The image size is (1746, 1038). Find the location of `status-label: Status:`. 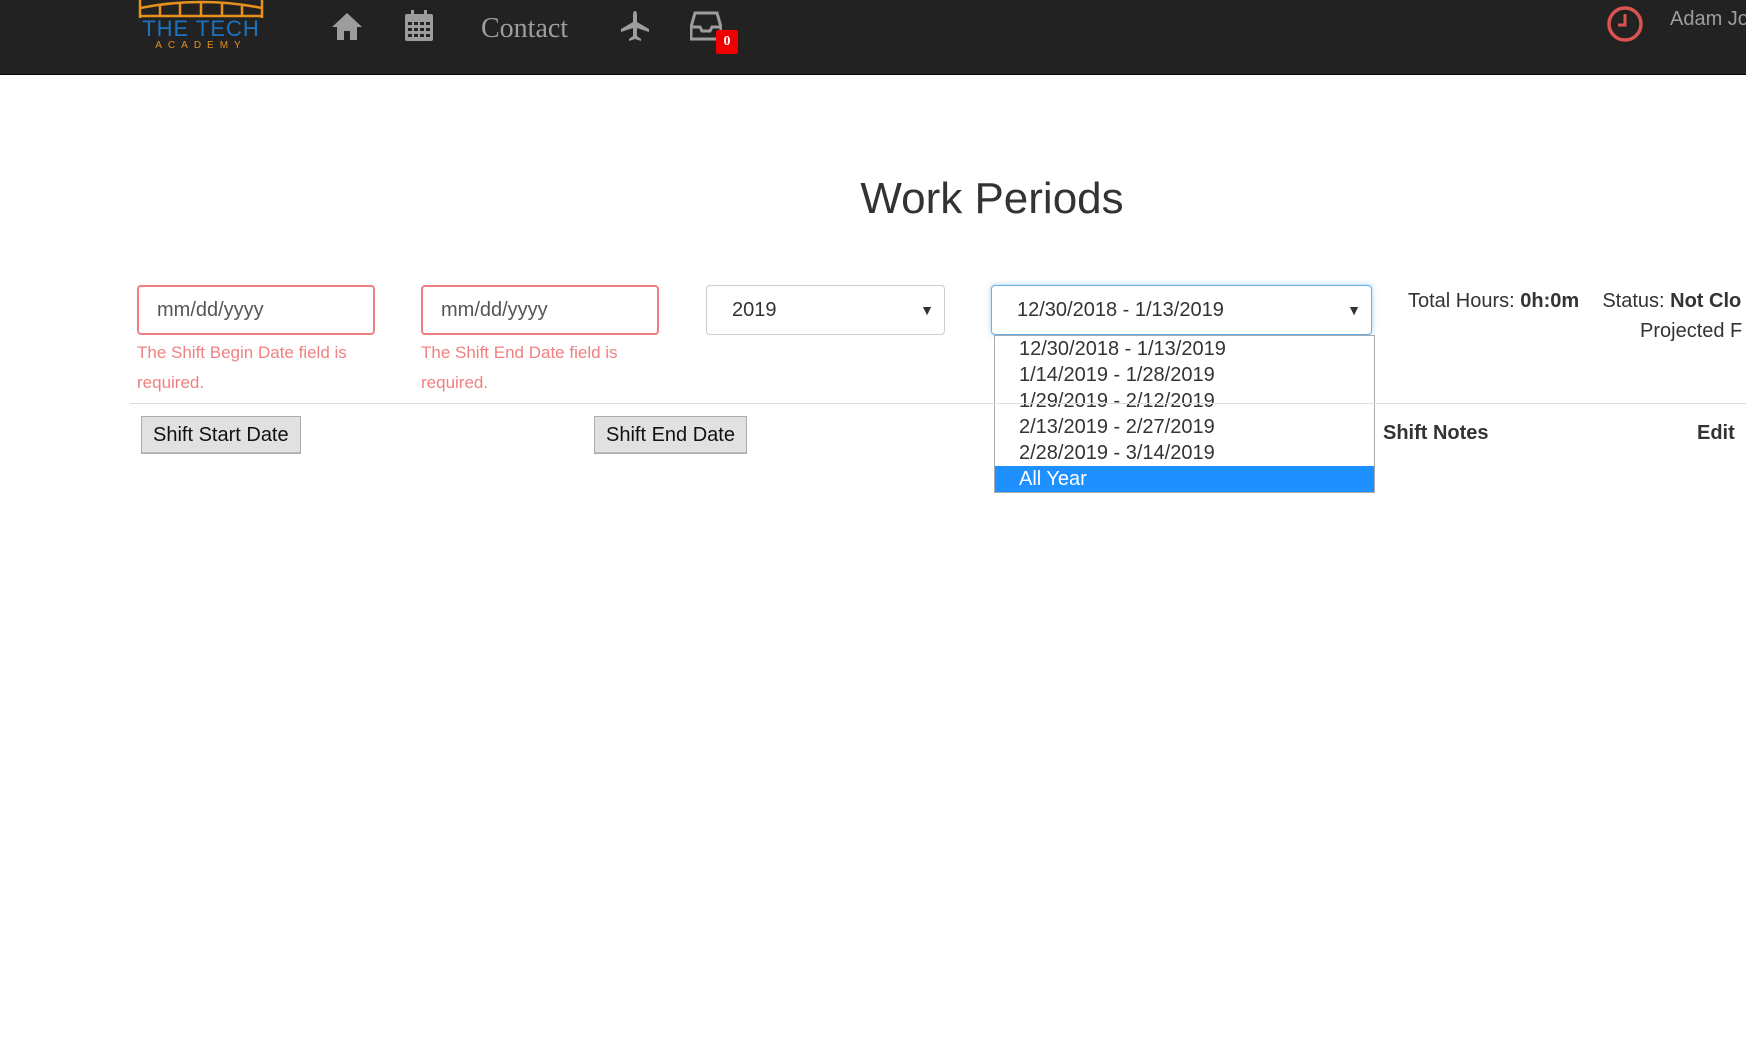

status-label: Status: is located at coordinates (1633, 301).